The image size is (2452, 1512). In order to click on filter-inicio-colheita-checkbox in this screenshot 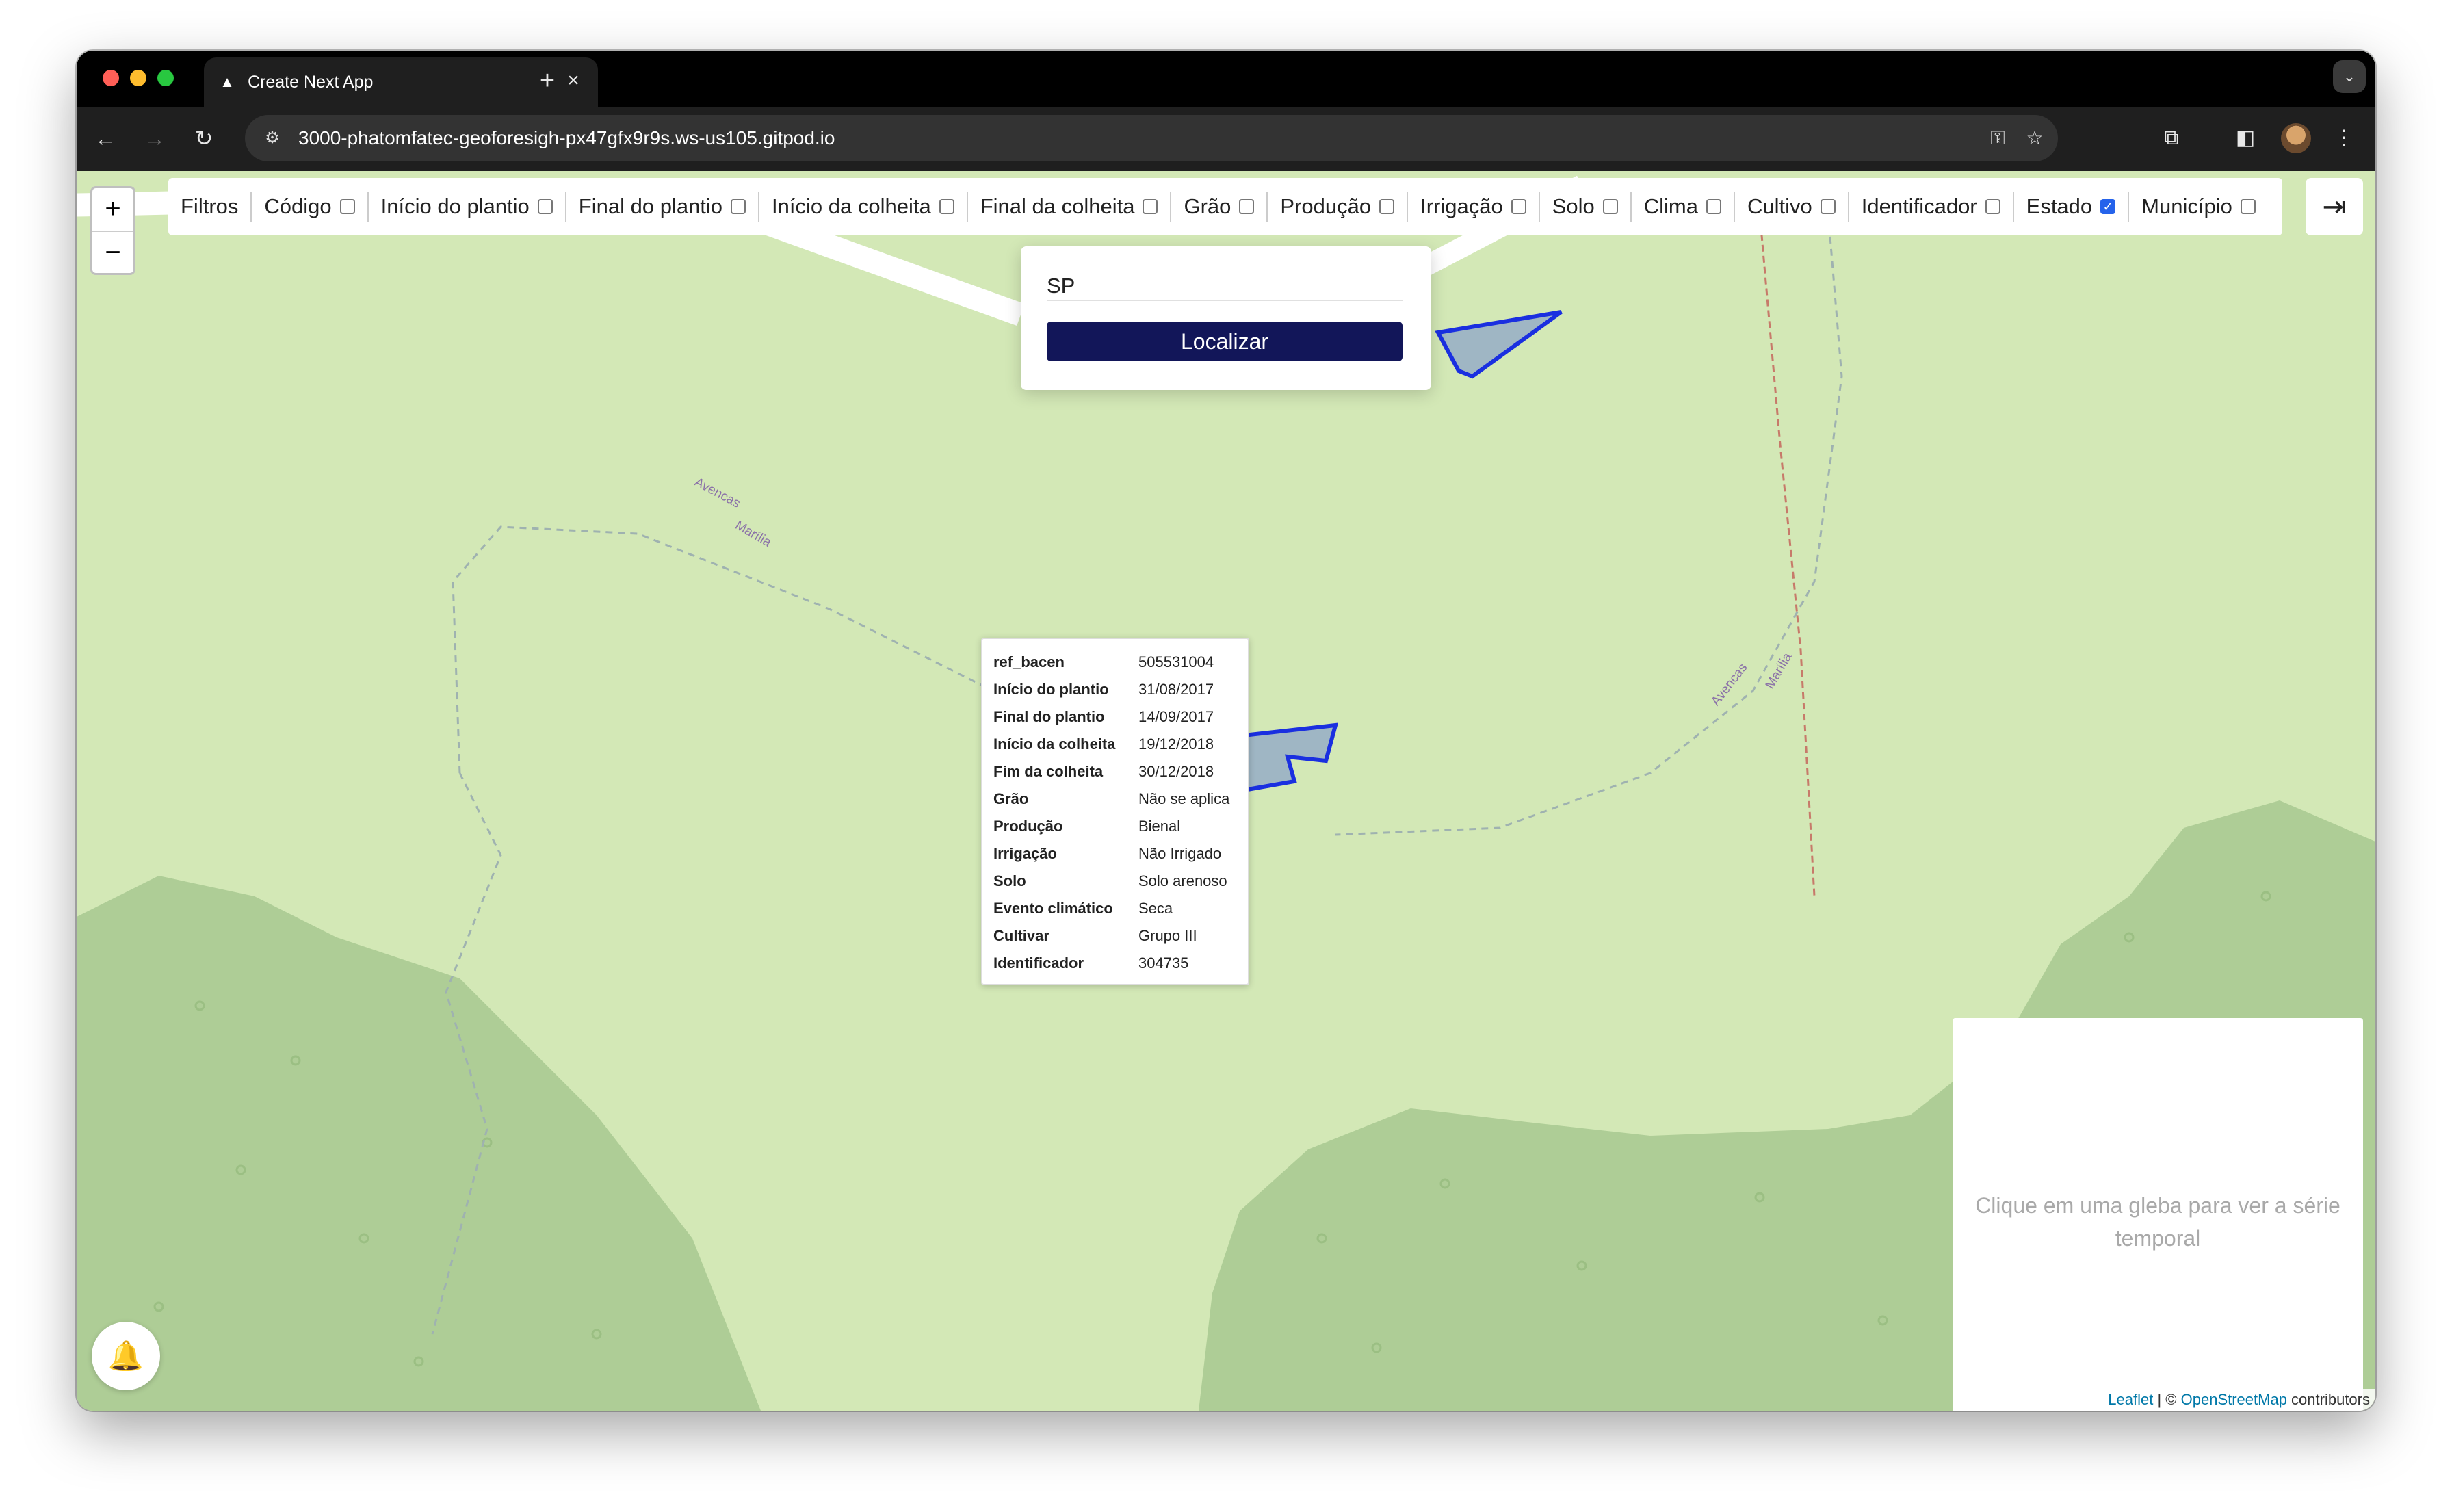, I will do `click(946, 206)`.